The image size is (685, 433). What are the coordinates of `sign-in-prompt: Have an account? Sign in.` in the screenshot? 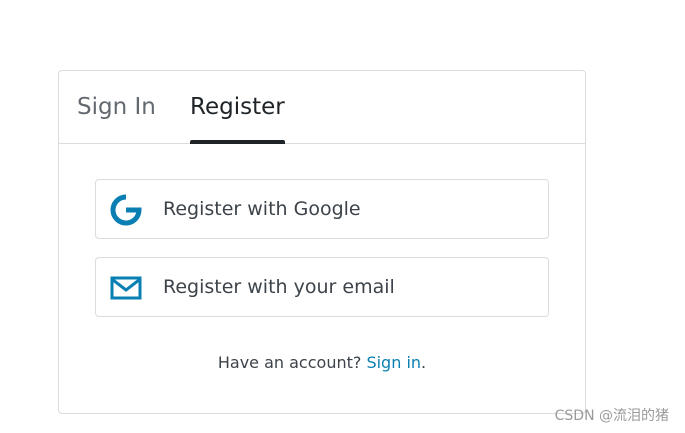 It's located at (322, 362).